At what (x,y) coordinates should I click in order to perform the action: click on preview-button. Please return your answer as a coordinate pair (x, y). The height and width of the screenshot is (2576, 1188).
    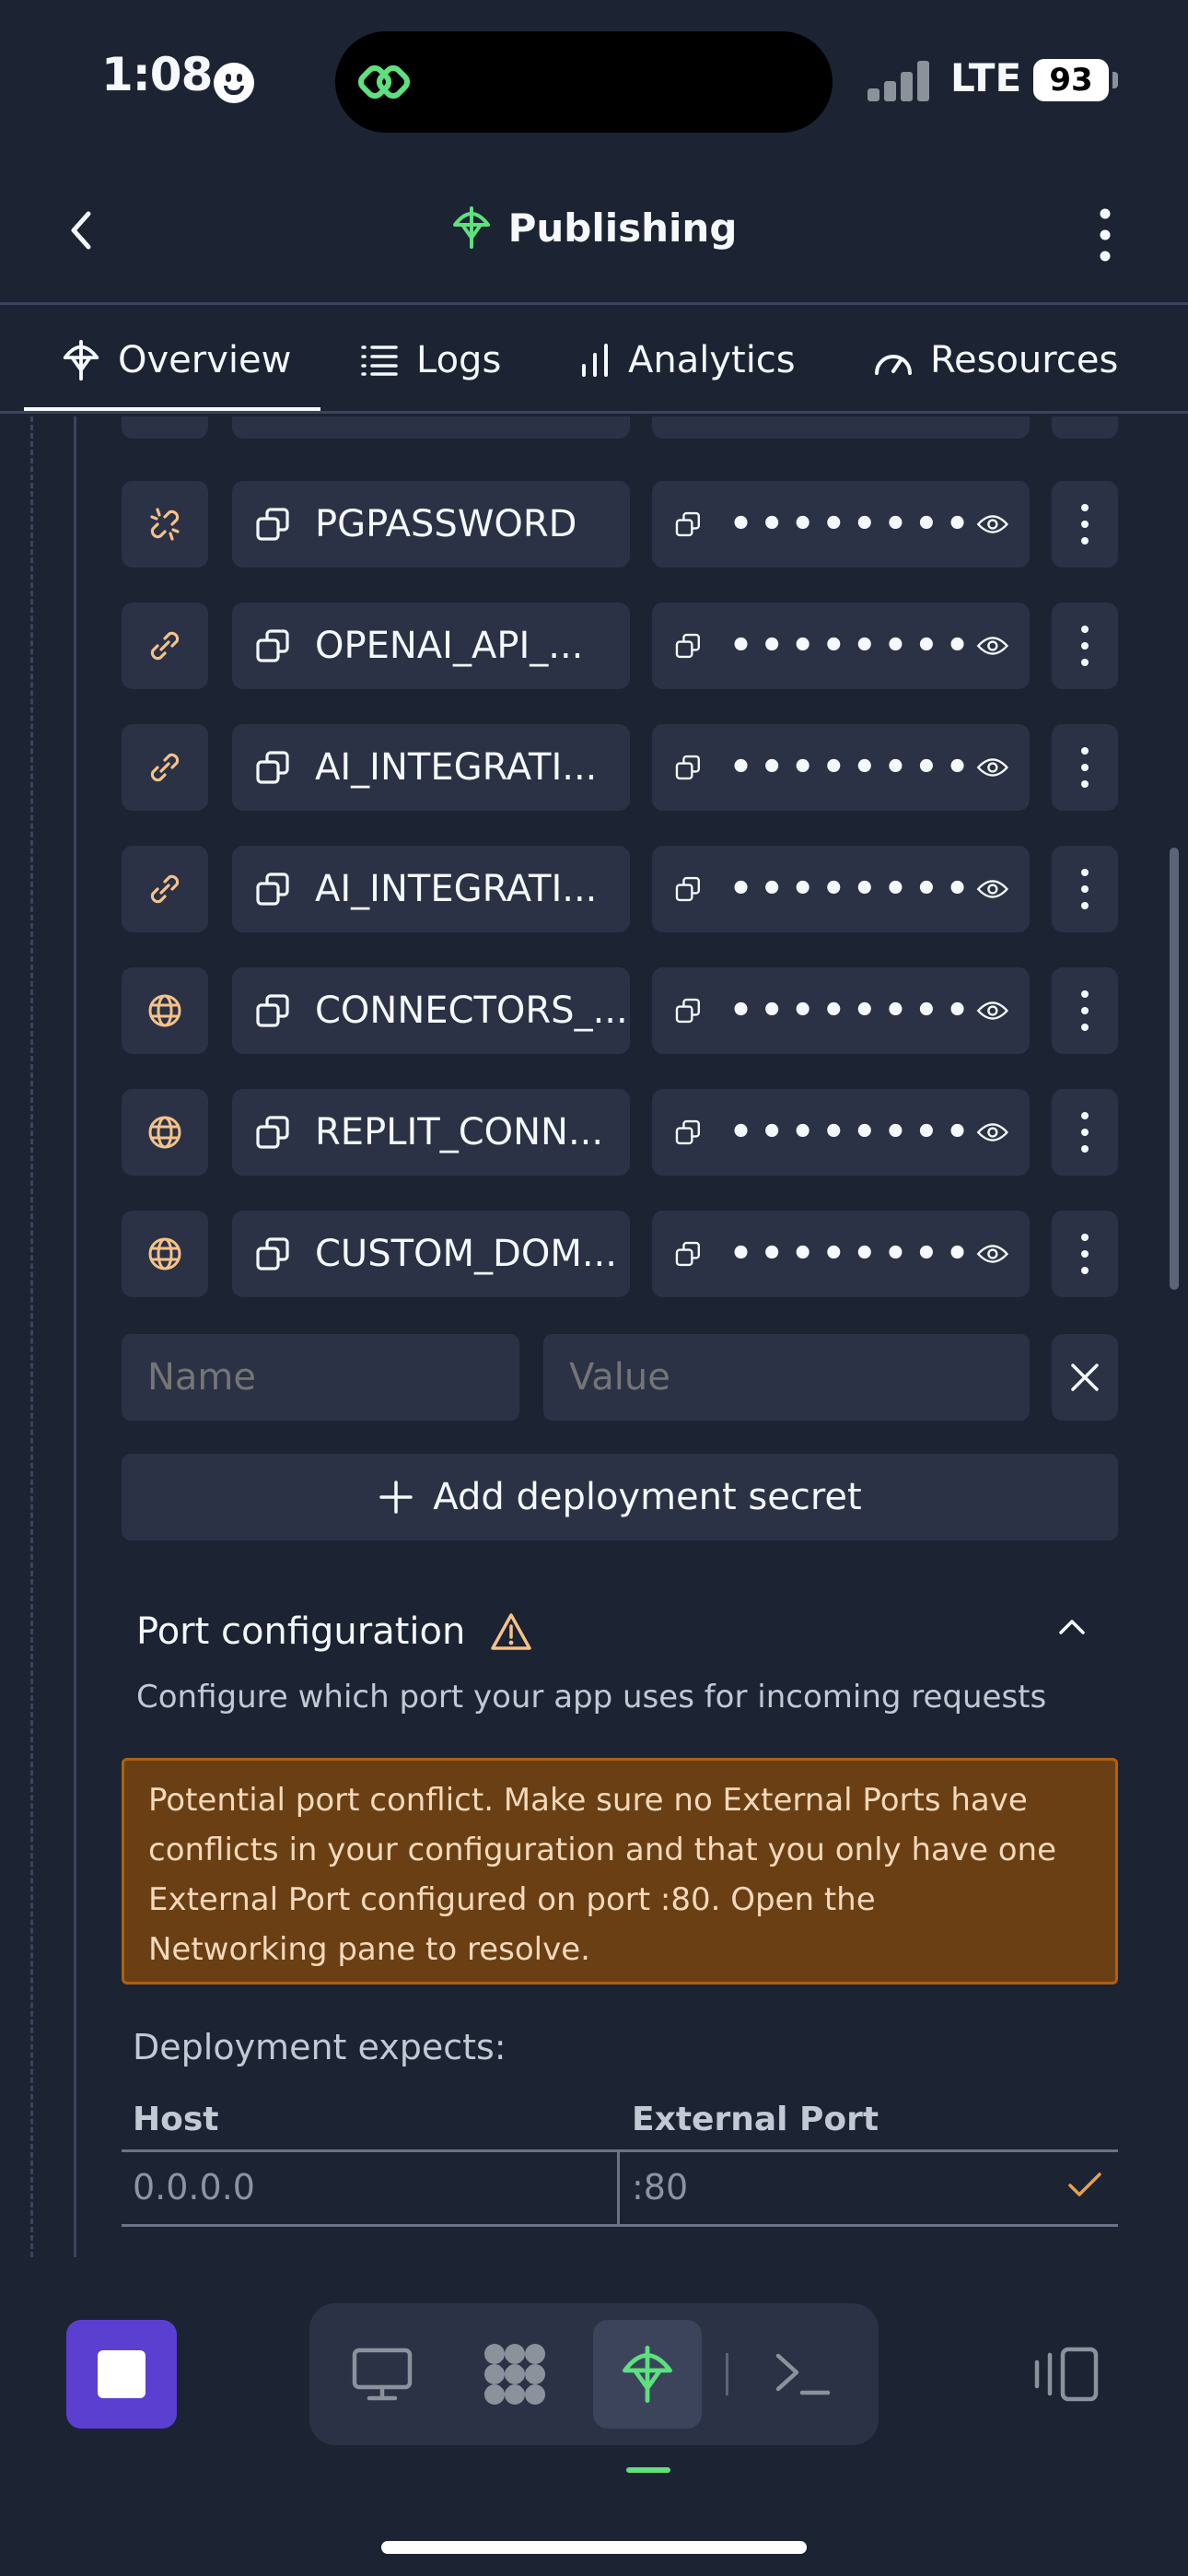
    Looking at the image, I should click on (382, 2374).